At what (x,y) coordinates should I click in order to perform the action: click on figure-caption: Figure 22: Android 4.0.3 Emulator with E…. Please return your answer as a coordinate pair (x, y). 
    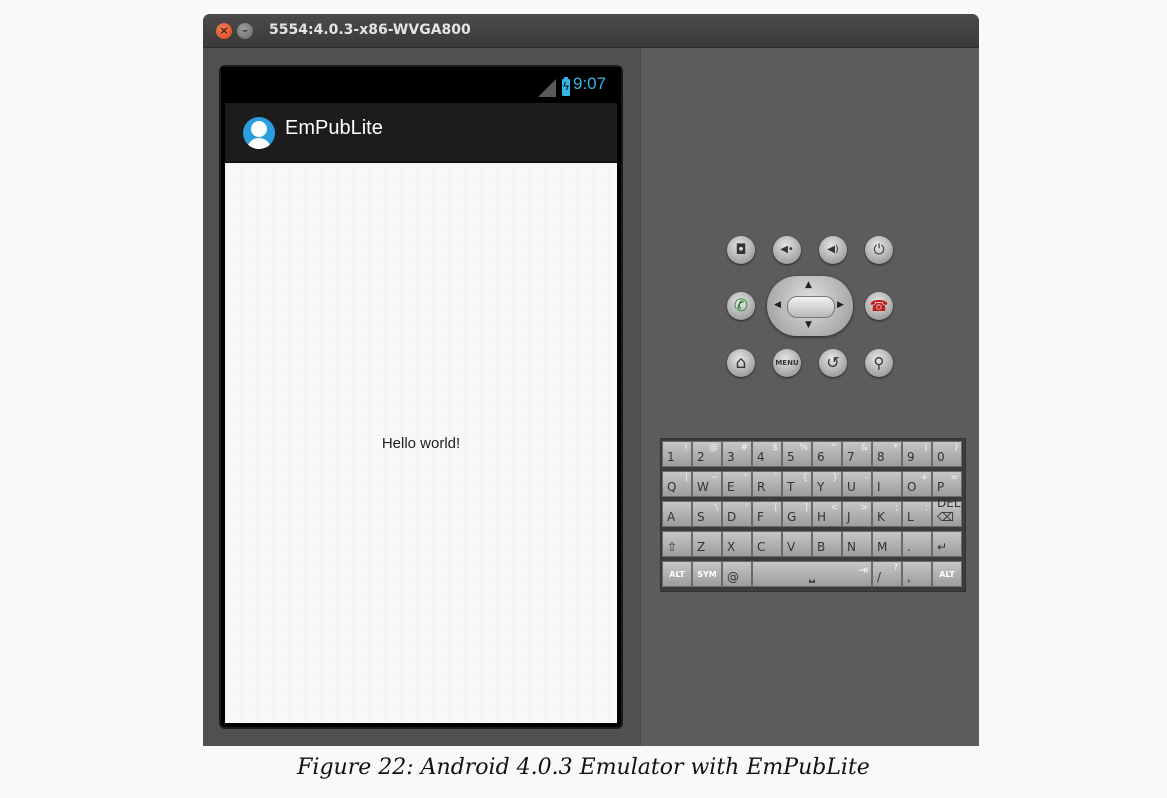
    Looking at the image, I should click on (583, 767).